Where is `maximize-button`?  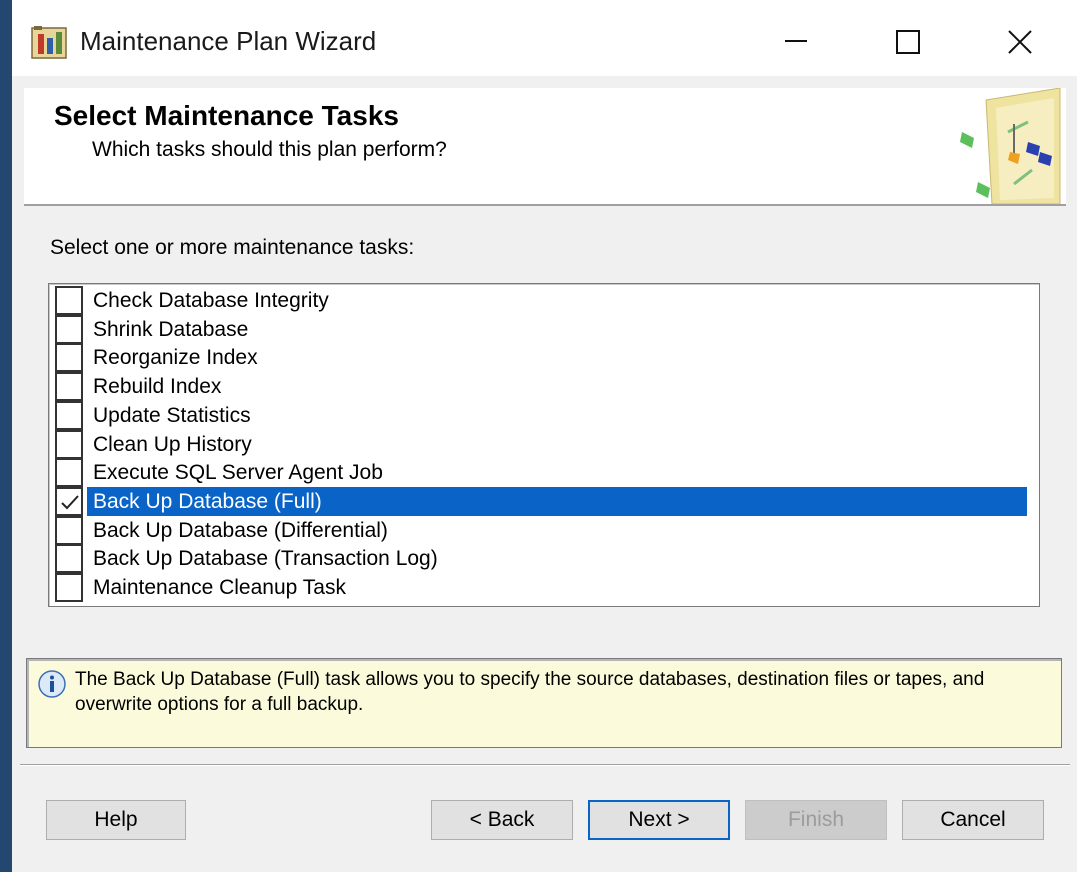 maximize-button is located at coordinates (908, 42).